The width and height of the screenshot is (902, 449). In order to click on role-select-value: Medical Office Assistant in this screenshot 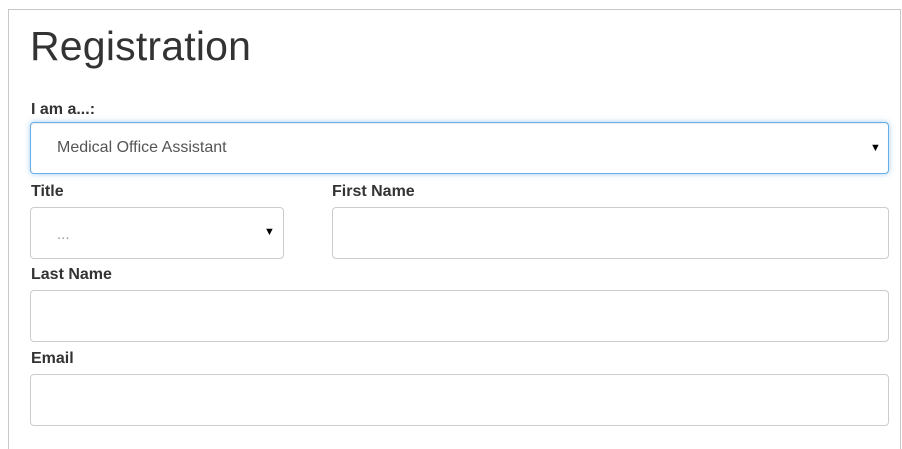, I will do `click(142, 147)`.